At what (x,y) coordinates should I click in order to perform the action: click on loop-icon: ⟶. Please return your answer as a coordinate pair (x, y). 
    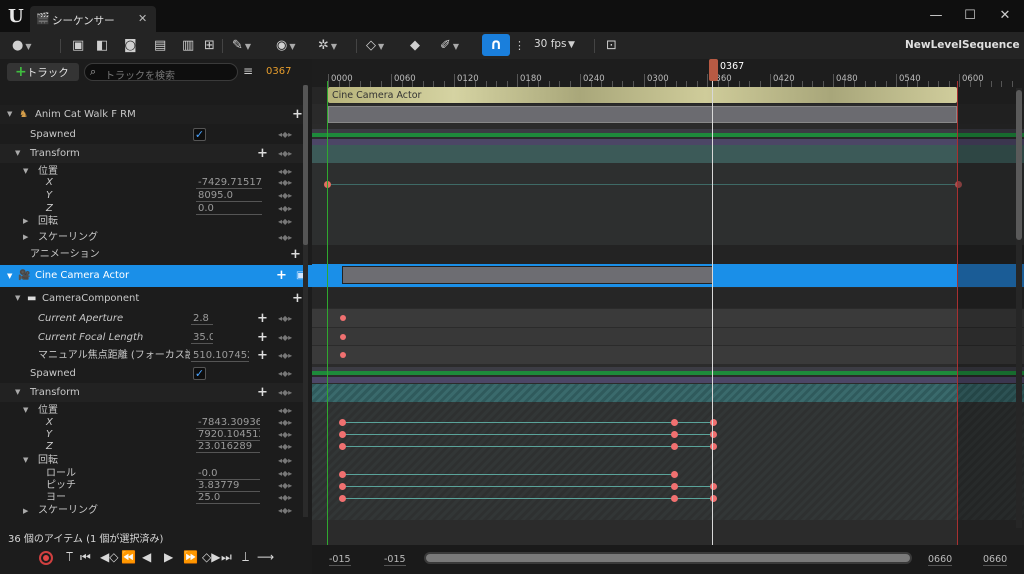
    Looking at the image, I should click on (265, 557).